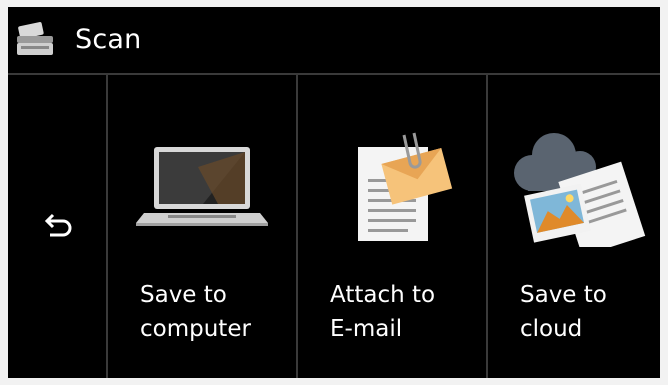 Image resolution: width=668 pixels, height=385 pixels. What do you see at coordinates (108, 39) in the screenshot?
I see `page-title: Scan` at bounding box center [108, 39].